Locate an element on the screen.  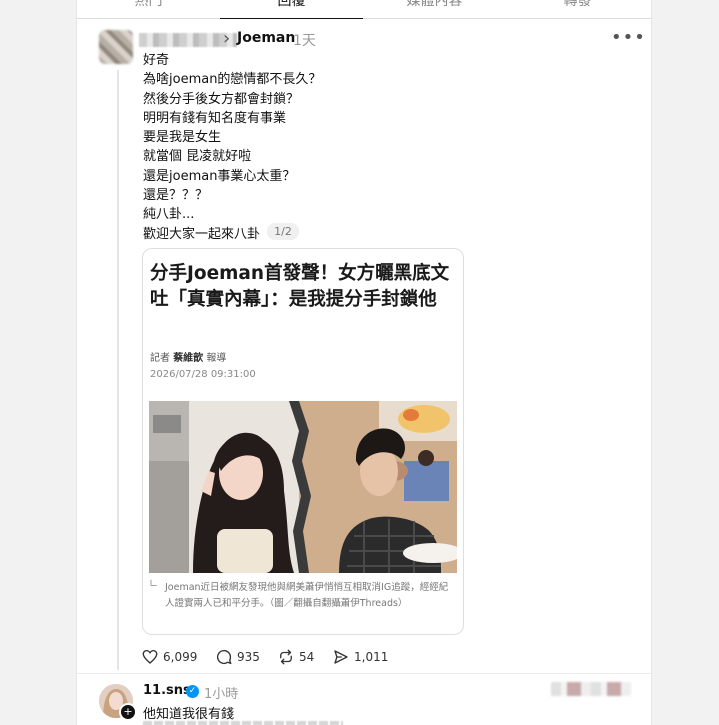
post-divider is located at coordinates (364, 673).